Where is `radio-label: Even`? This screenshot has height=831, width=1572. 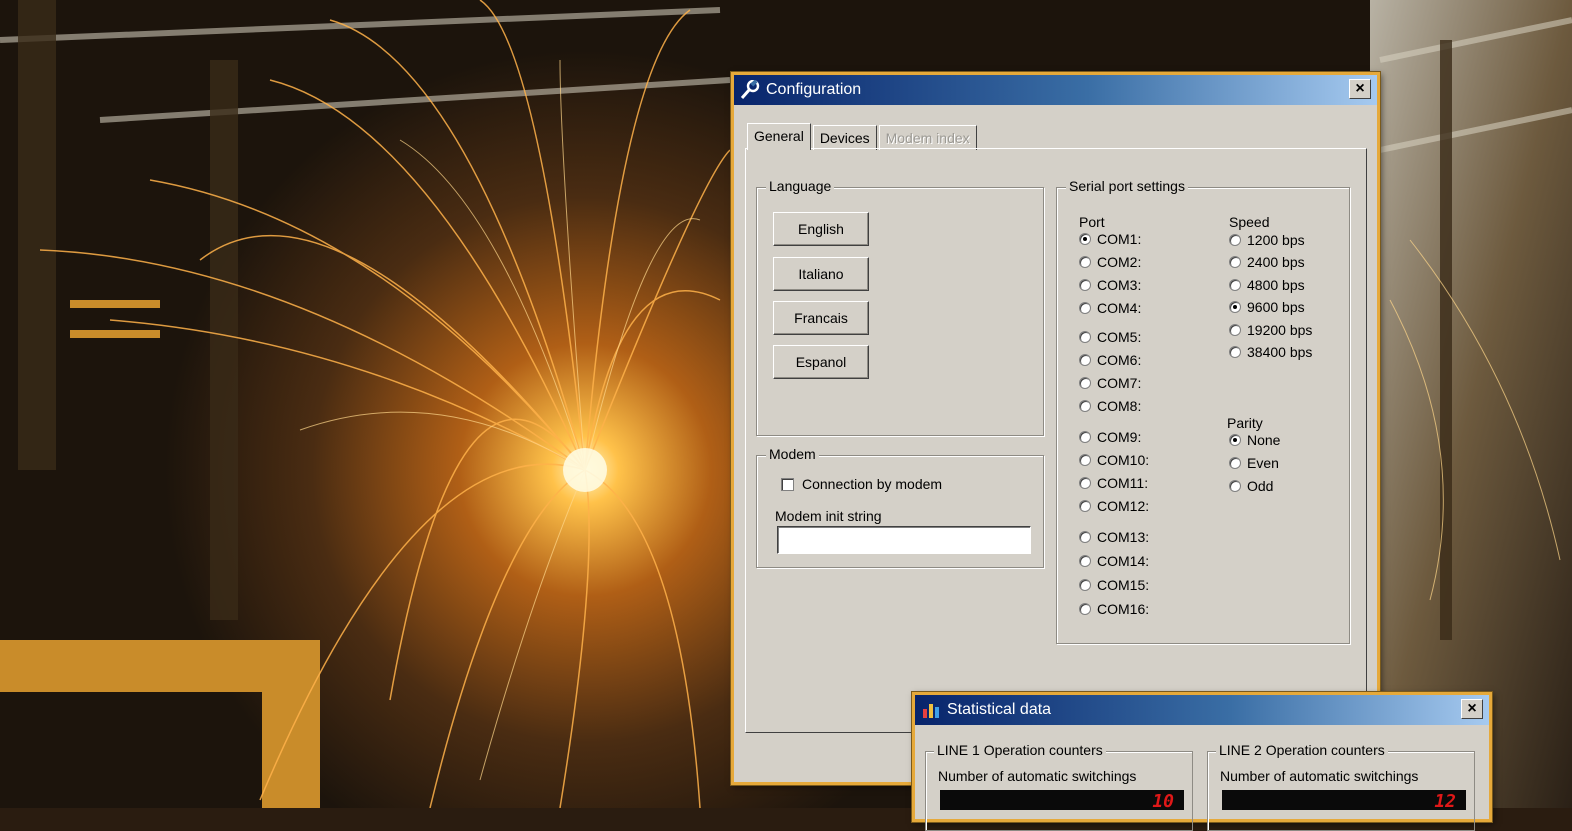
radio-label: Even is located at coordinates (1263, 463).